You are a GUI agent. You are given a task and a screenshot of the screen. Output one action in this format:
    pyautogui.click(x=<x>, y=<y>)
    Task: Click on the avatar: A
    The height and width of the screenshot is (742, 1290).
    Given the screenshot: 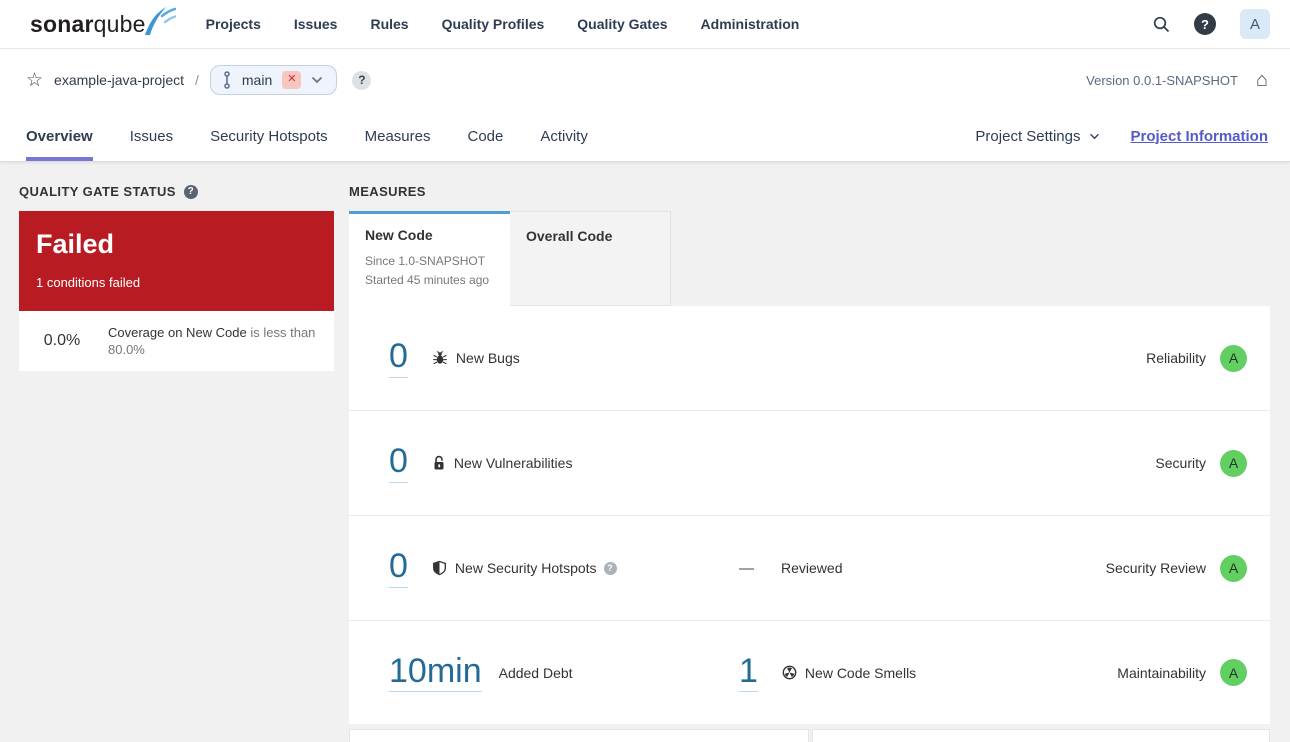 What is the action you would take?
    pyautogui.click(x=1255, y=24)
    